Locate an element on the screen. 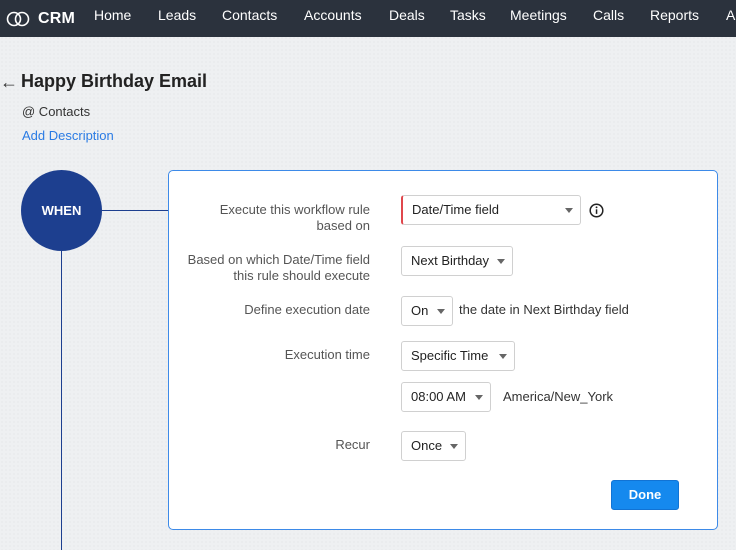 Image resolution: width=736 pixels, height=550 pixels. nav-item-tasks: Tasks is located at coordinates (468, 18).